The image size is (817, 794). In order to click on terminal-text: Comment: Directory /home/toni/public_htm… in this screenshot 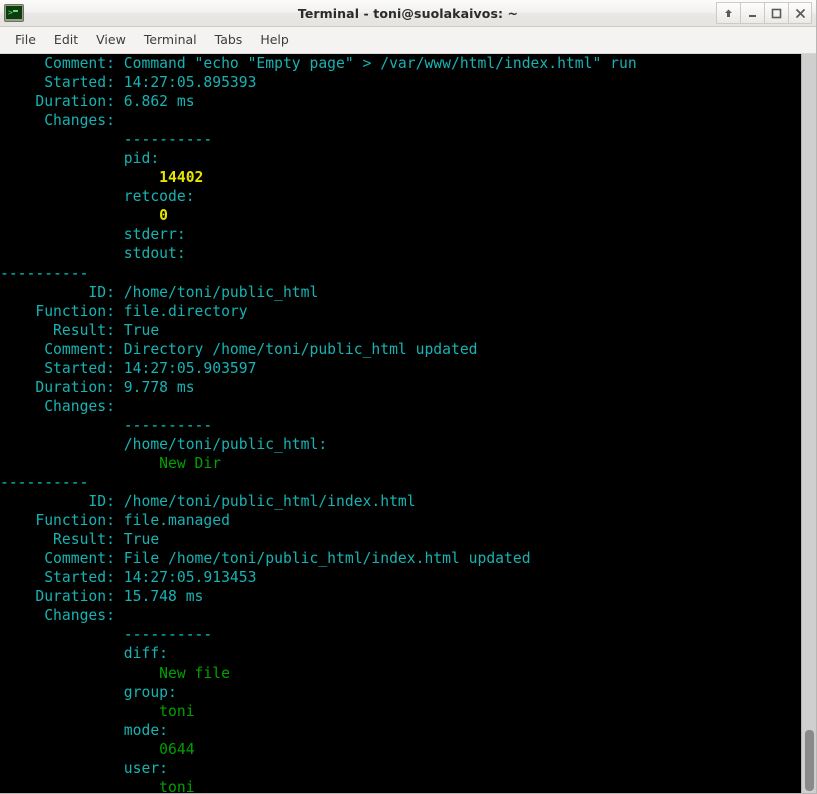, I will do `click(239, 349)`.